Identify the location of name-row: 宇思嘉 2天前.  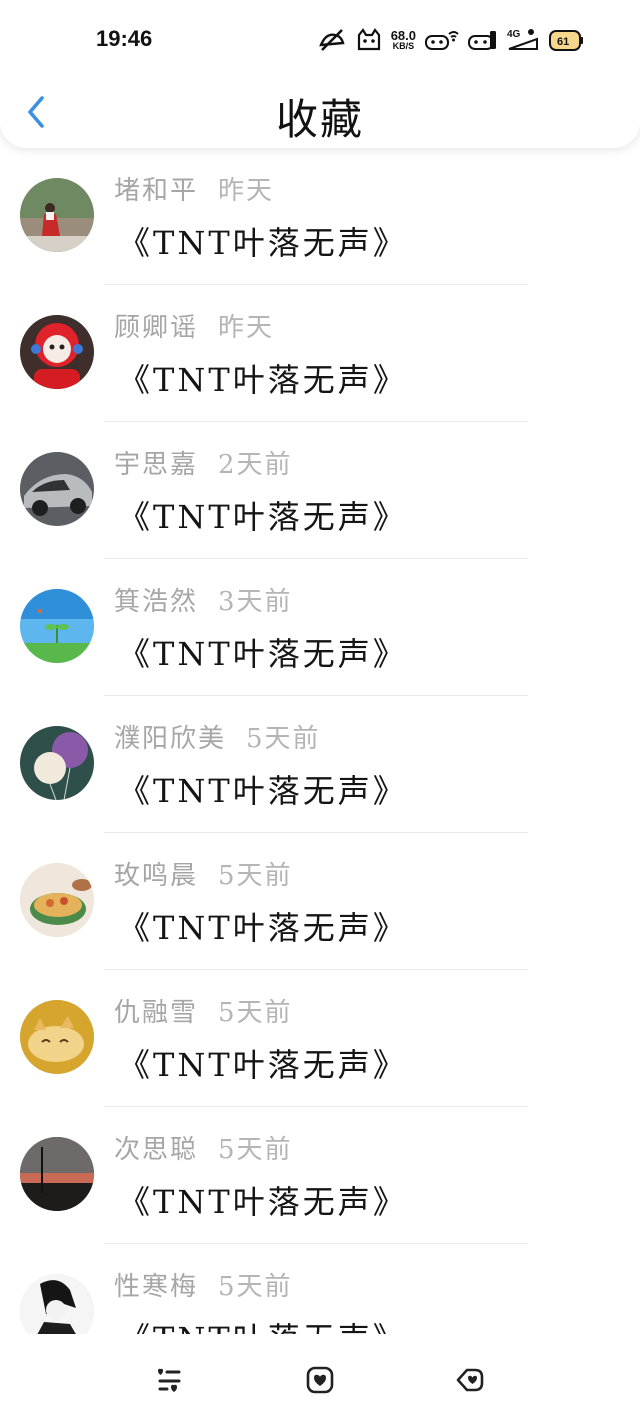
(203, 462).